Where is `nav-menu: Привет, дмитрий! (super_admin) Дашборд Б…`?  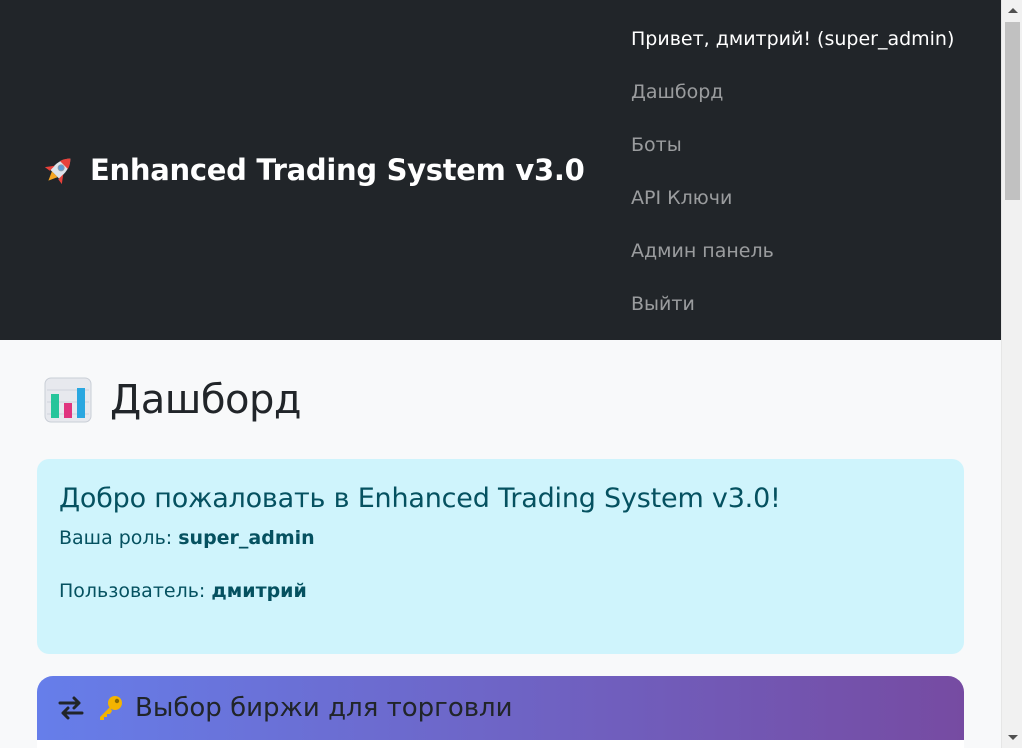
nav-menu: Привет, дмитрий! (super_admin) Дашборд Б… is located at coordinates (792, 183).